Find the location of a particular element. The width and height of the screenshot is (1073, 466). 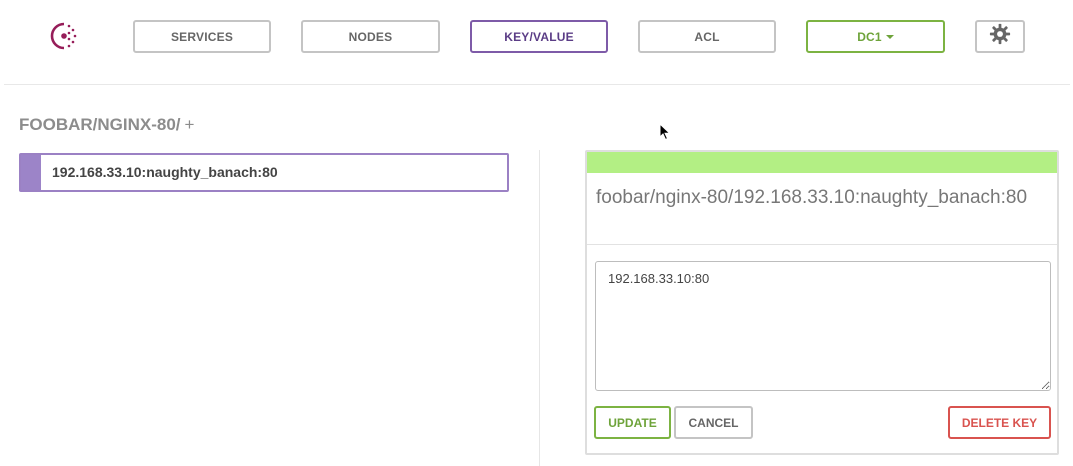

gear-icon is located at coordinates (1000, 36).